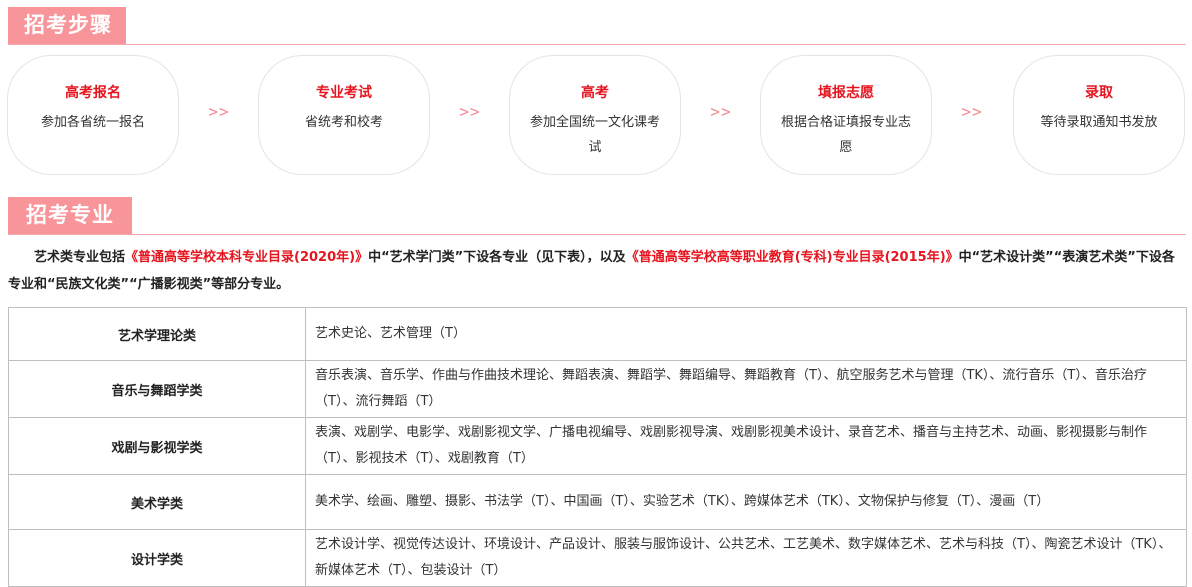  I want to click on intro-text: 艺术类专业包括, so click(80, 257).